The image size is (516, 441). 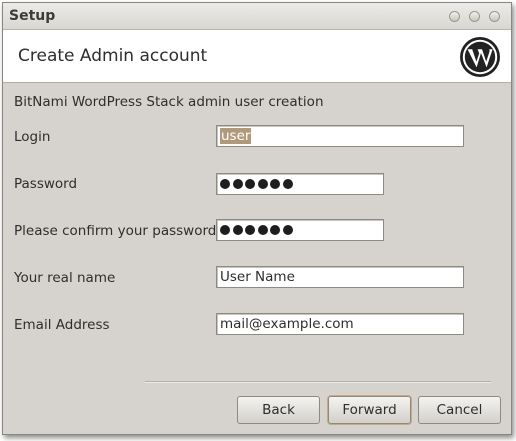 I want to click on real-name-input: User Name, so click(x=340, y=277).